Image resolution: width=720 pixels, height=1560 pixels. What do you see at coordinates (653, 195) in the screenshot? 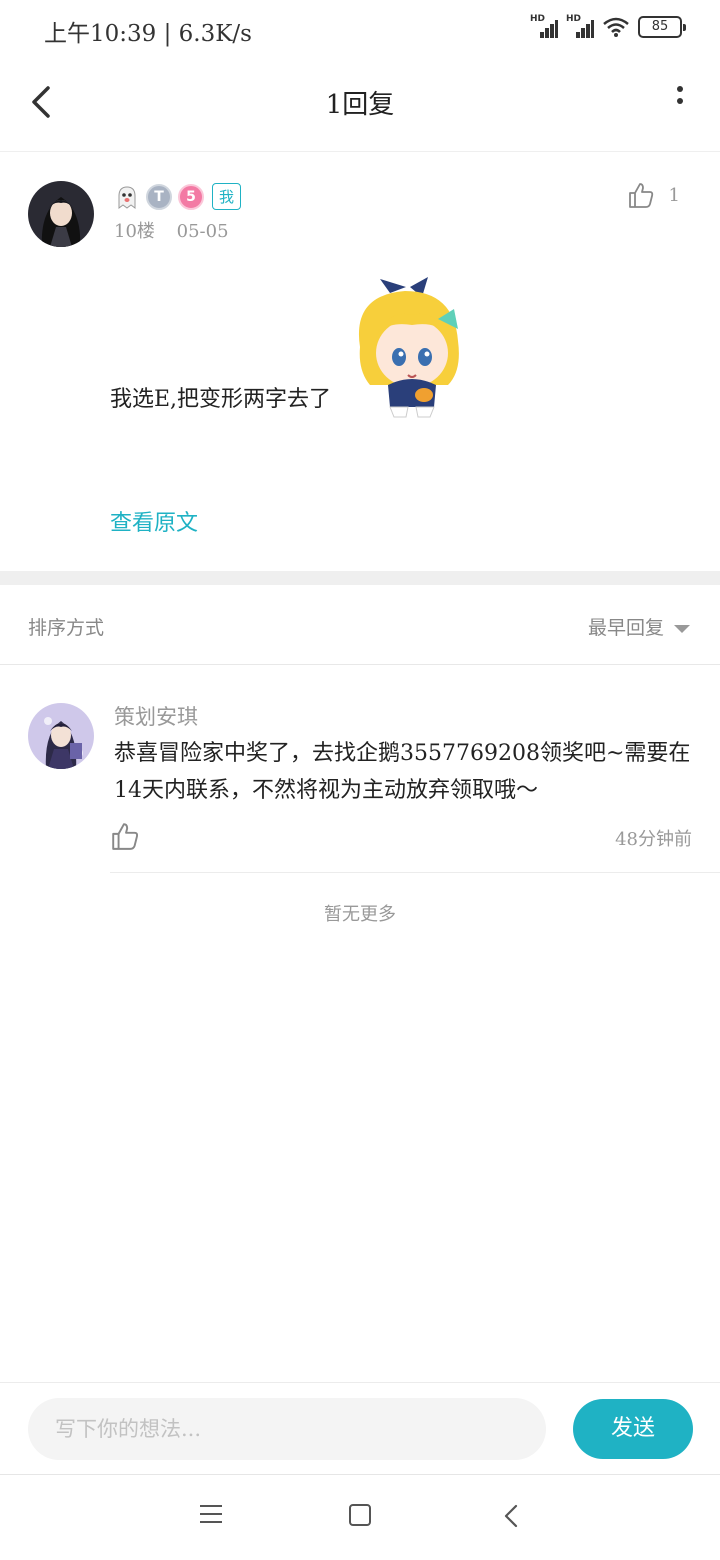
I see `post-like-button: 1` at bounding box center [653, 195].